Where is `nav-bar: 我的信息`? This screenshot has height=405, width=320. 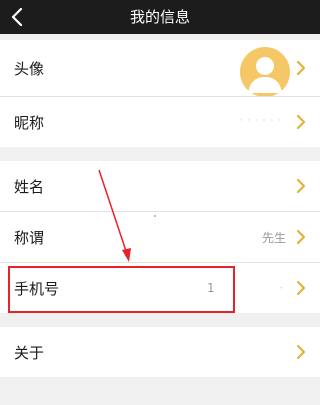
nav-bar: 我的信息 is located at coordinates (160, 17).